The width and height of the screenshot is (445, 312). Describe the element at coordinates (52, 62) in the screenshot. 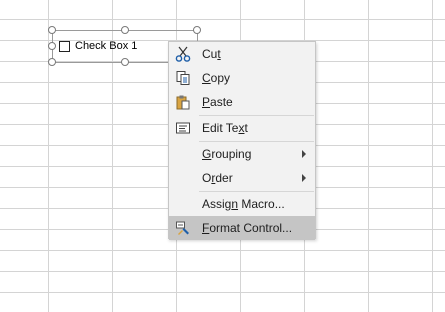

I see `resize-handle-bottom-left` at that location.